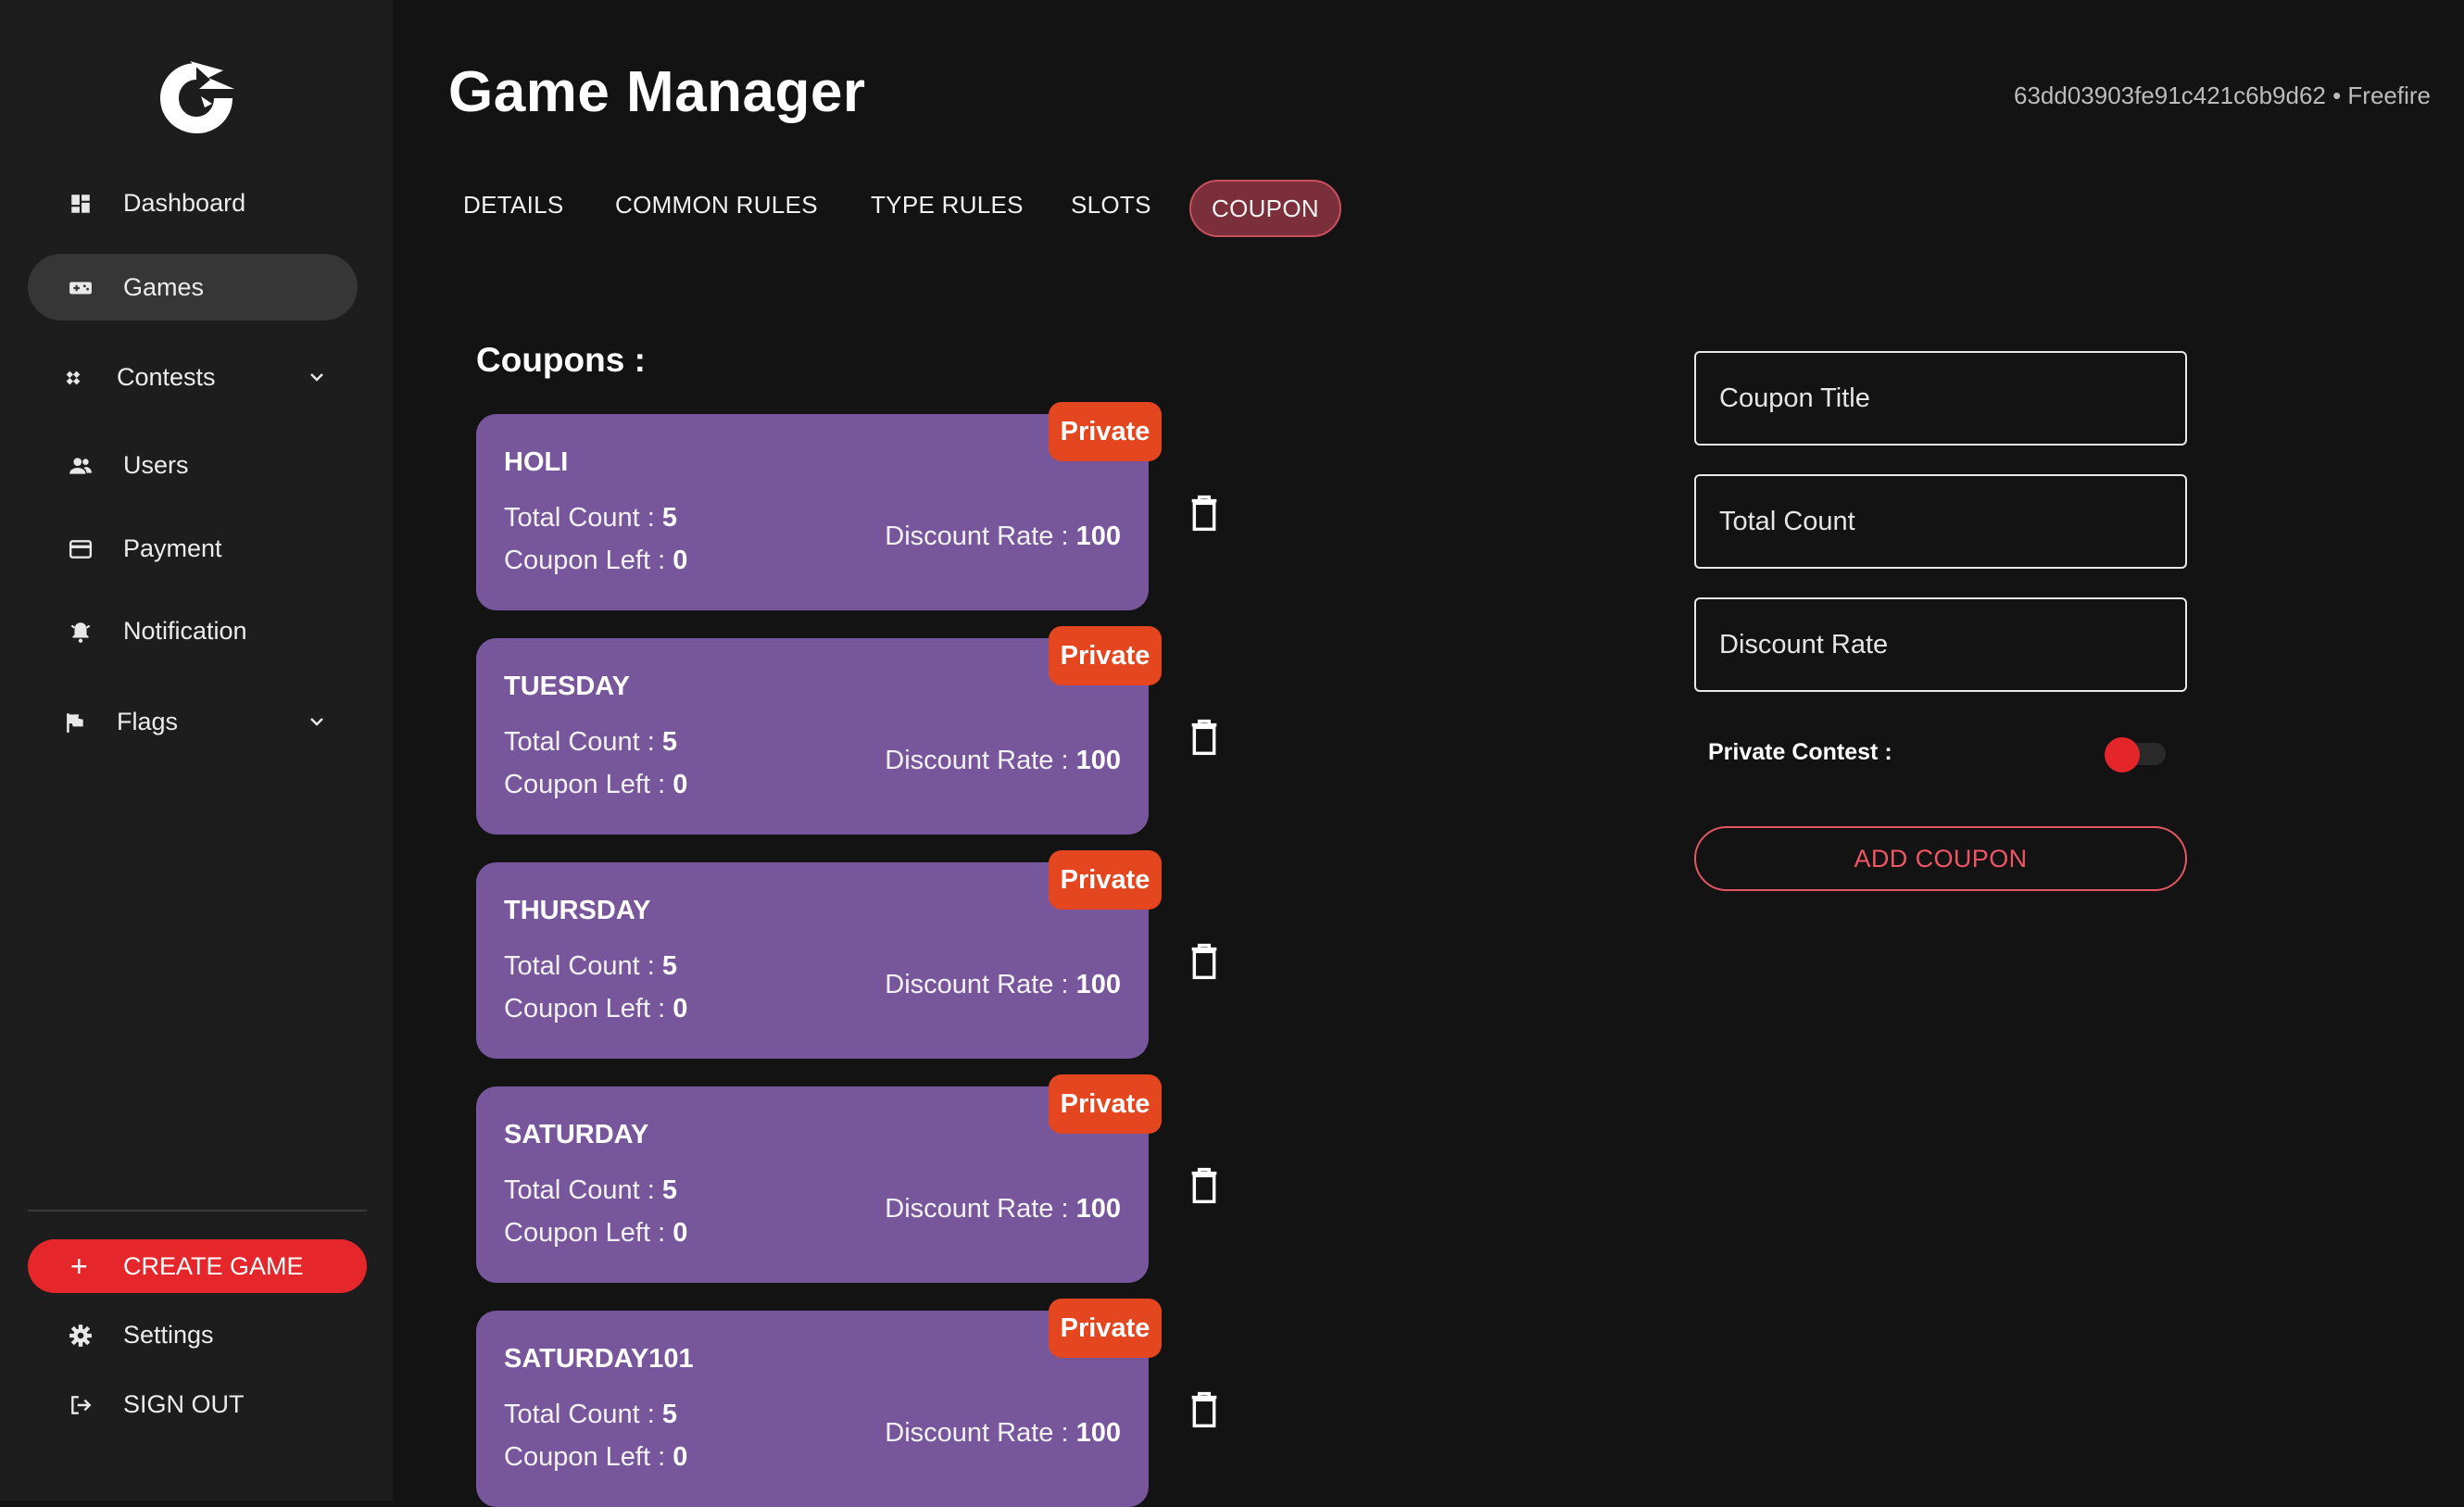  What do you see at coordinates (2222, 95) in the screenshot?
I see `game-id-text: 63dd03903fe91c421c6b9d62 • Freefire` at bounding box center [2222, 95].